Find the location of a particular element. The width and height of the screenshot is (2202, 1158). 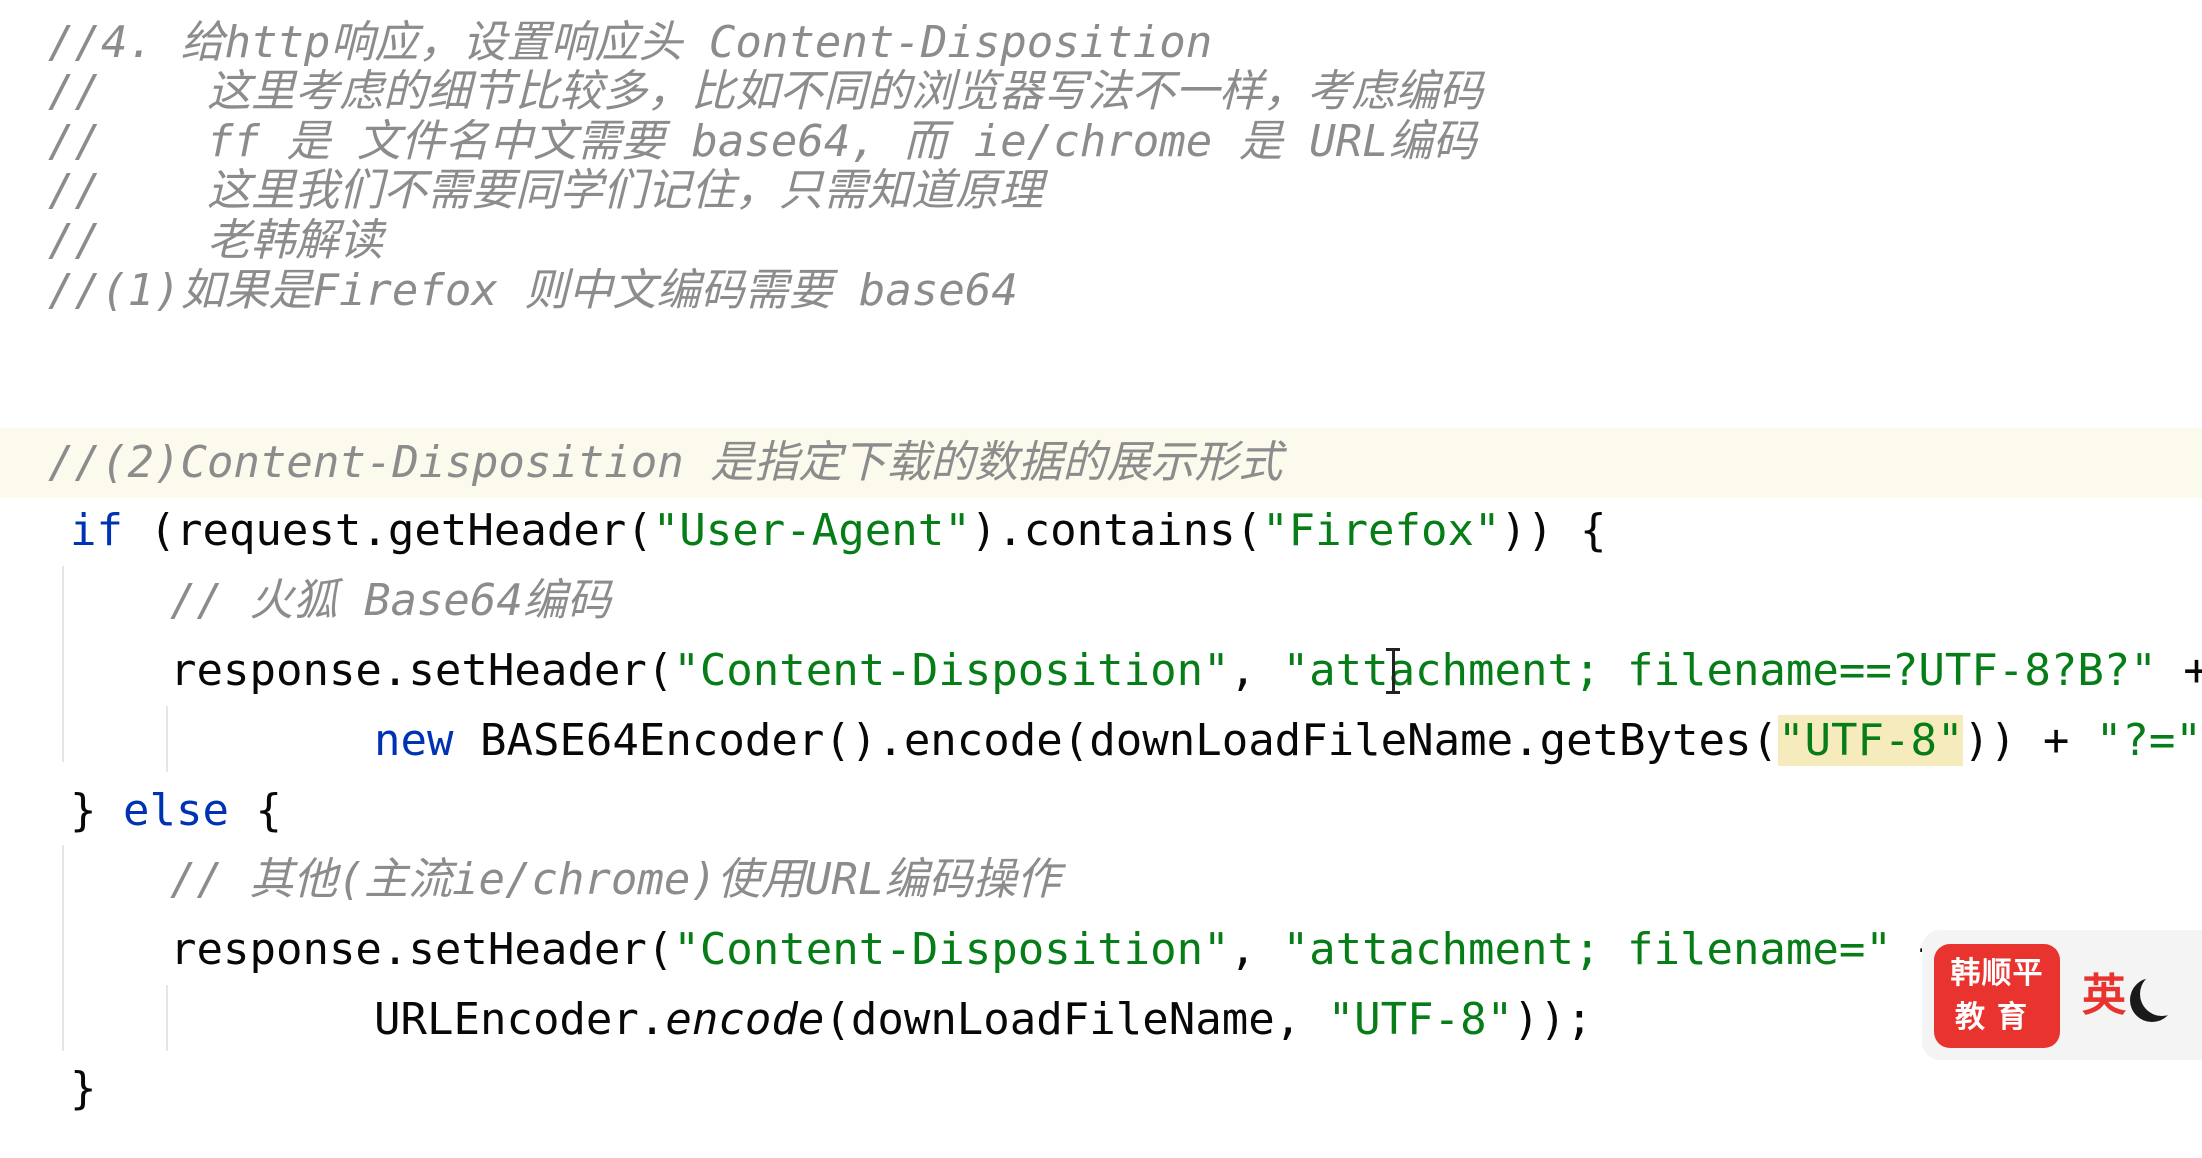

string-literal: "Firefox" is located at coordinates (1381, 530).